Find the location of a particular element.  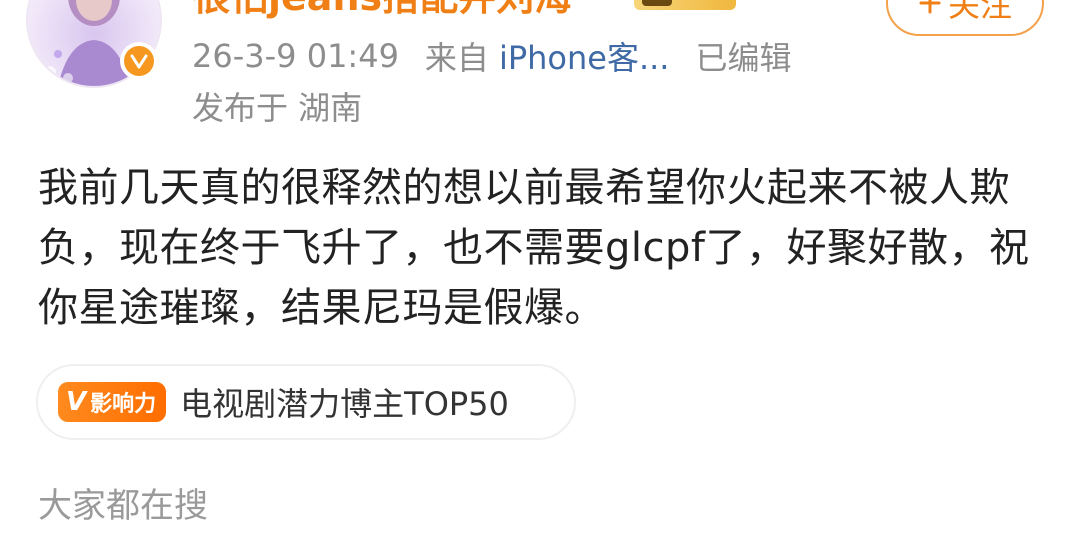

influence-tag: V 影响力 电视剧潜力博主TOP50 is located at coordinates (306, 402).